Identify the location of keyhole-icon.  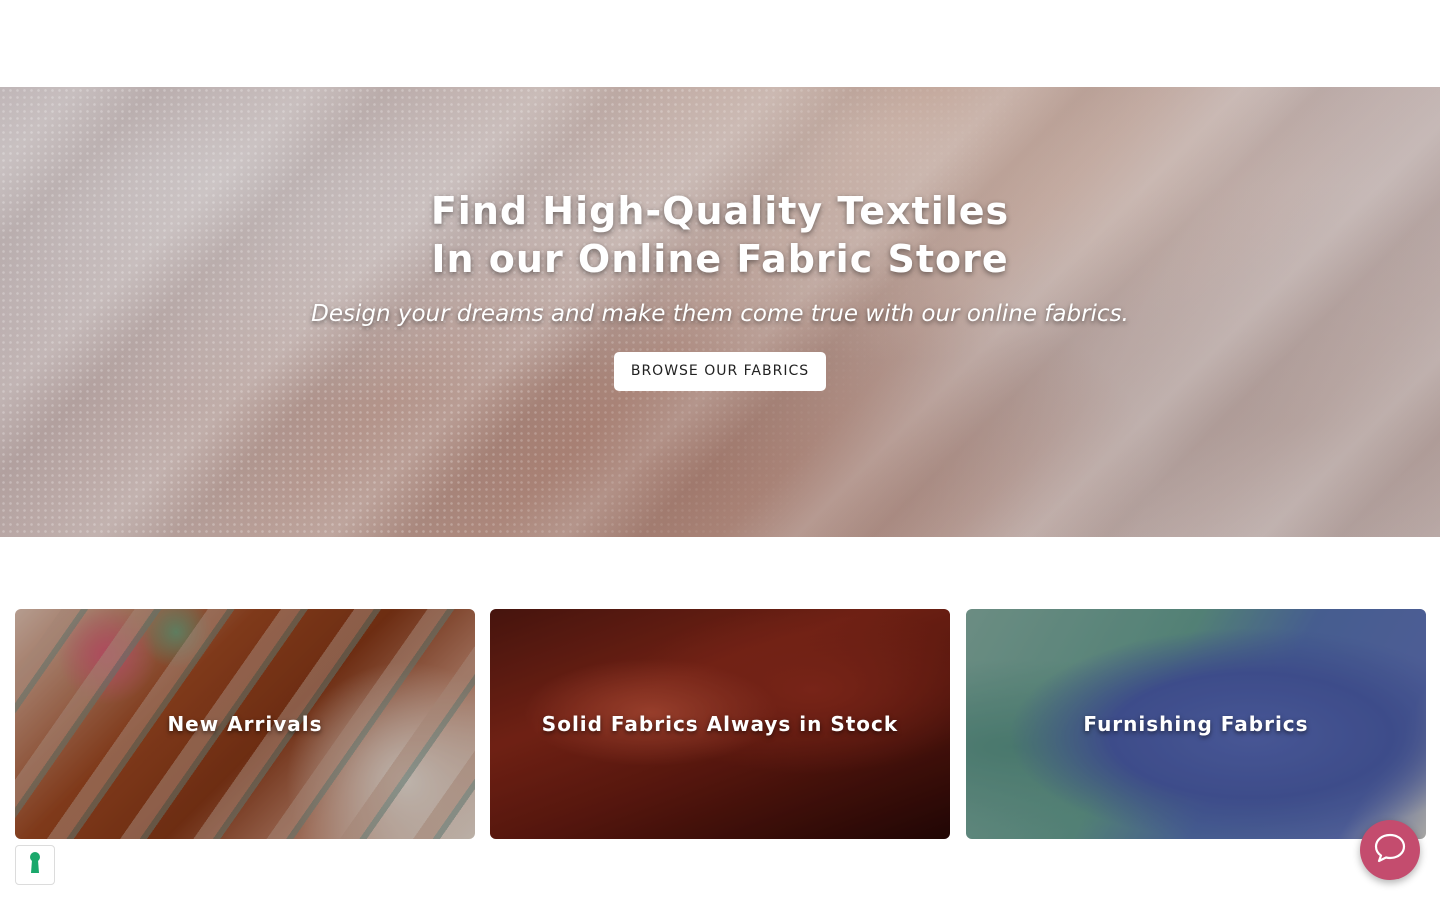
(35, 865).